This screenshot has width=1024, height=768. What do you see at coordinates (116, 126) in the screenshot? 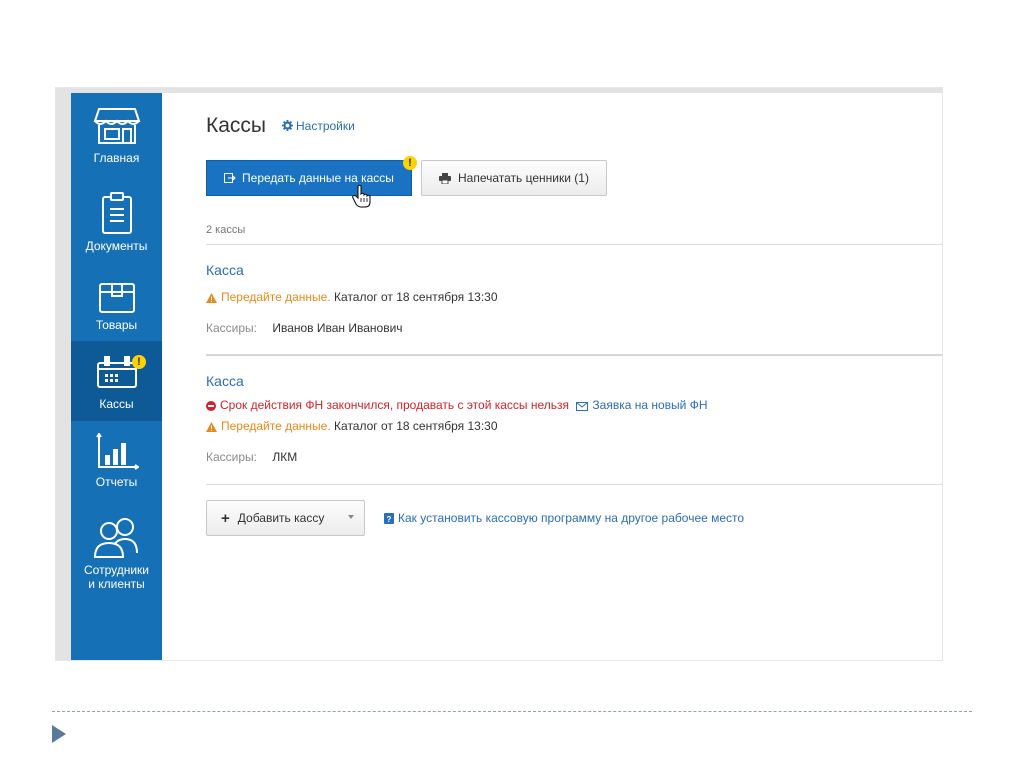
I see `storefront-icon` at bounding box center [116, 126].